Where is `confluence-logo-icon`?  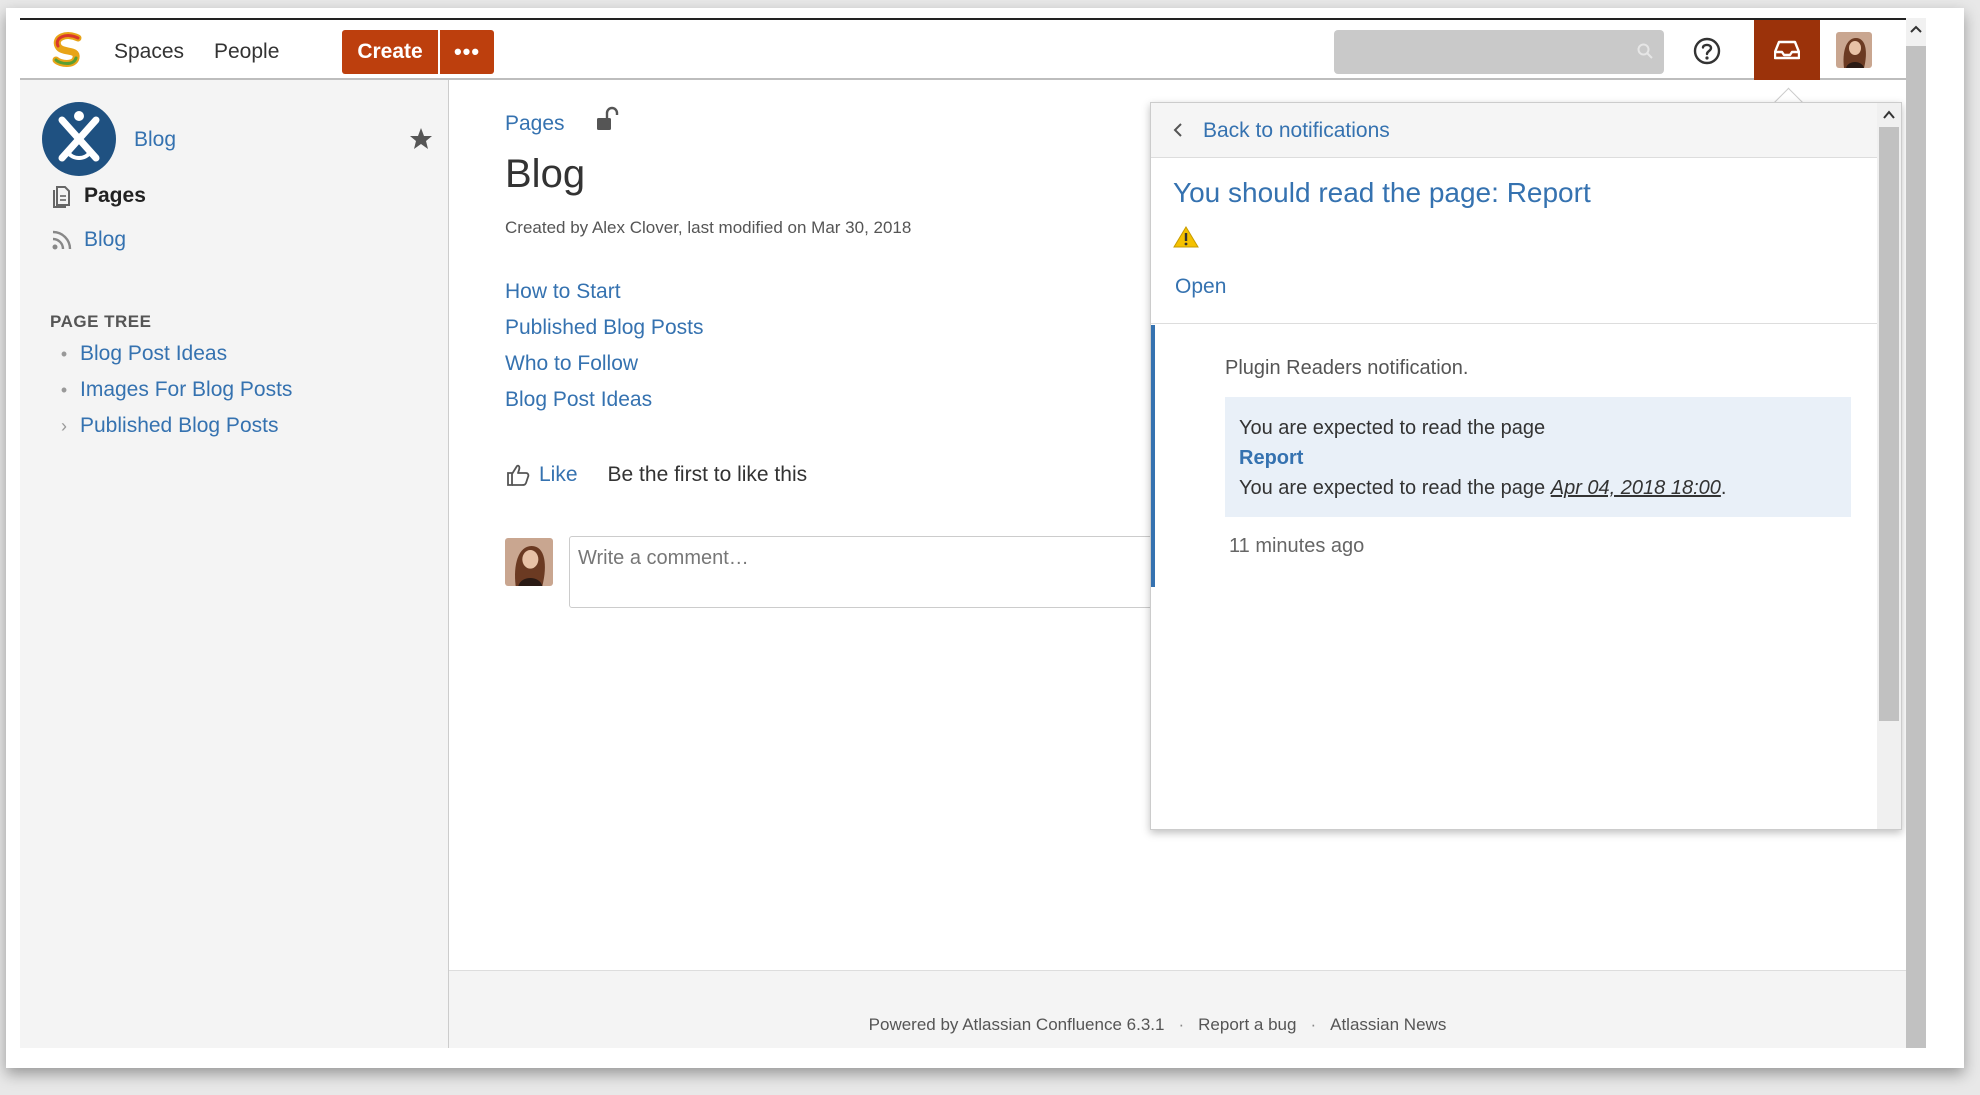
confluence-logo-icon is located at coordinates (68, 50).